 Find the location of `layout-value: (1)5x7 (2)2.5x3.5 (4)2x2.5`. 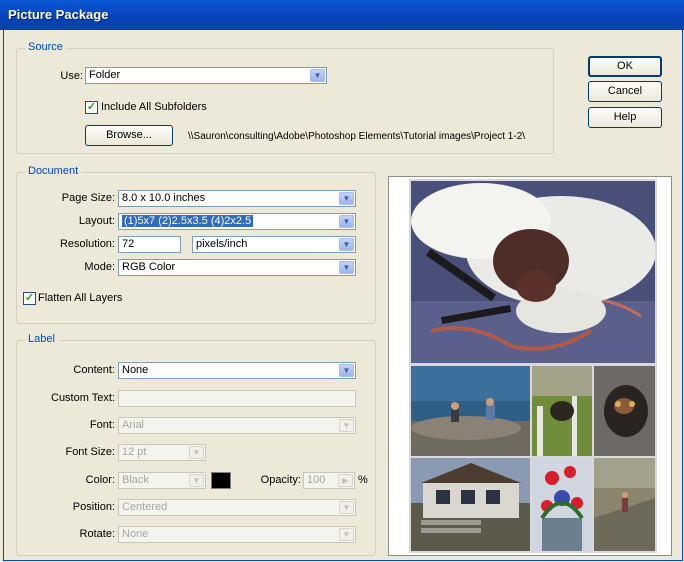

layout-value: (1)5x7 (2)2.5x3.5 (4)2x2.5 is located at coordinates (188, 221).